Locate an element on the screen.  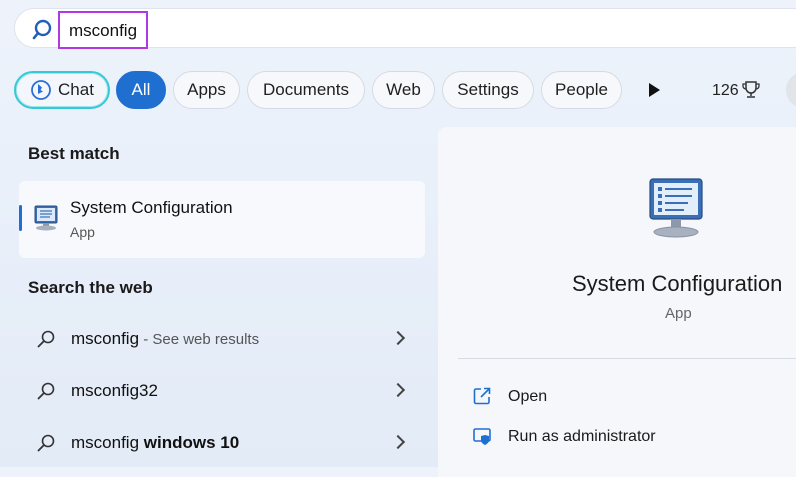
web-result-text: msconfig32 is located at coordinates (114, 391).